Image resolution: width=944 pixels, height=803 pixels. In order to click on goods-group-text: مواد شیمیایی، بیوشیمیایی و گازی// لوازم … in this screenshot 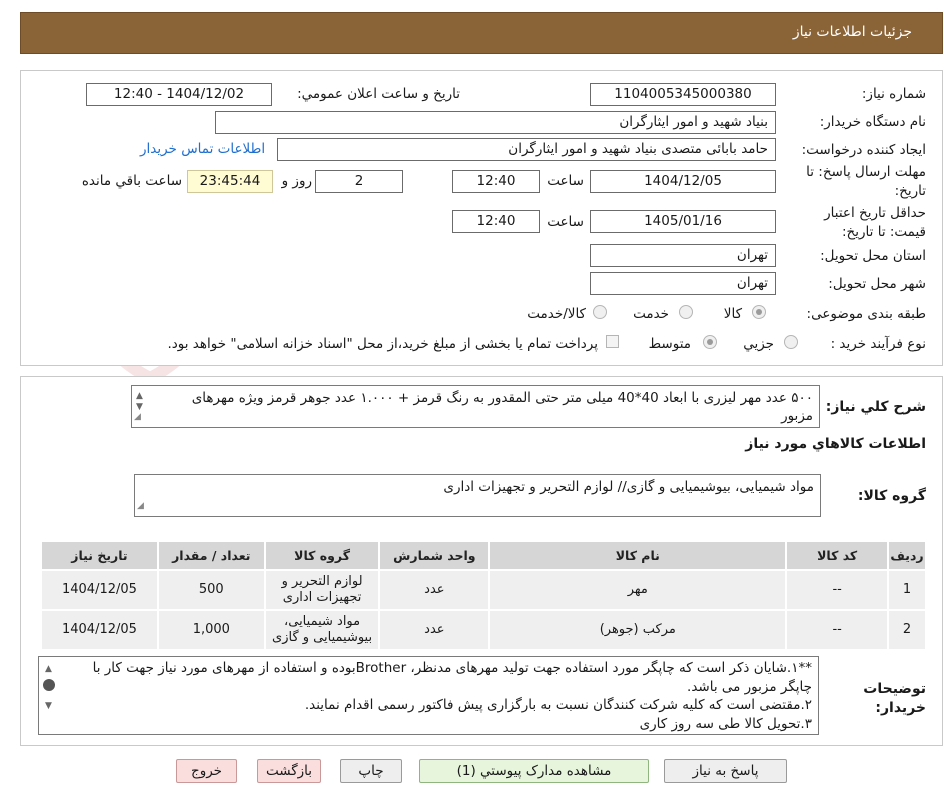, I will do `click(628, 487)`.